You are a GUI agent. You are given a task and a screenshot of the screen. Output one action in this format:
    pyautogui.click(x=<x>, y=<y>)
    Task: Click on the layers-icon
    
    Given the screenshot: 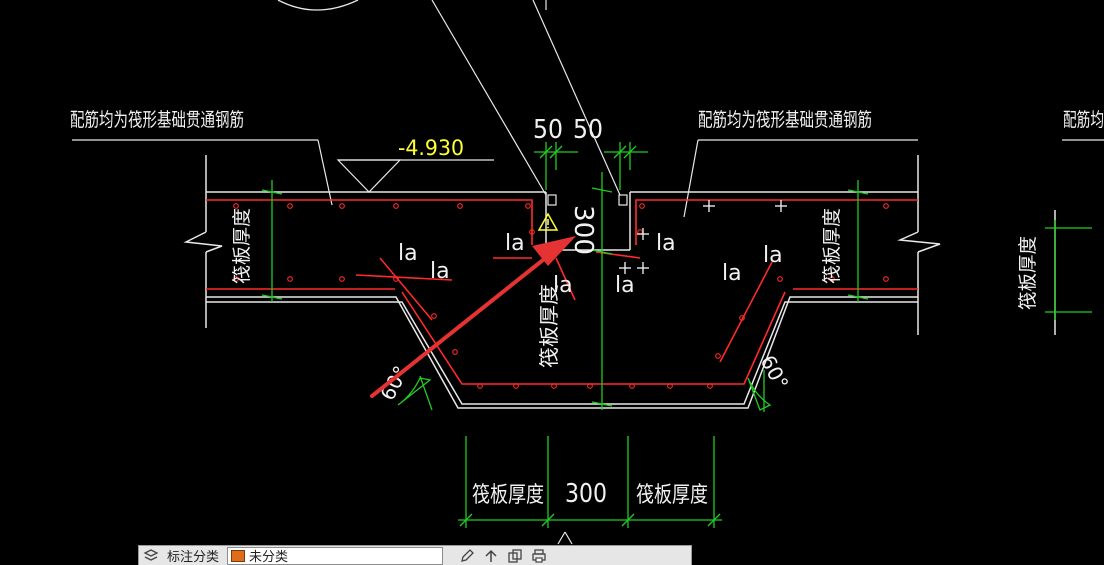 What is the action you would take?
    pyautogui.click(x=151, y=554)
    